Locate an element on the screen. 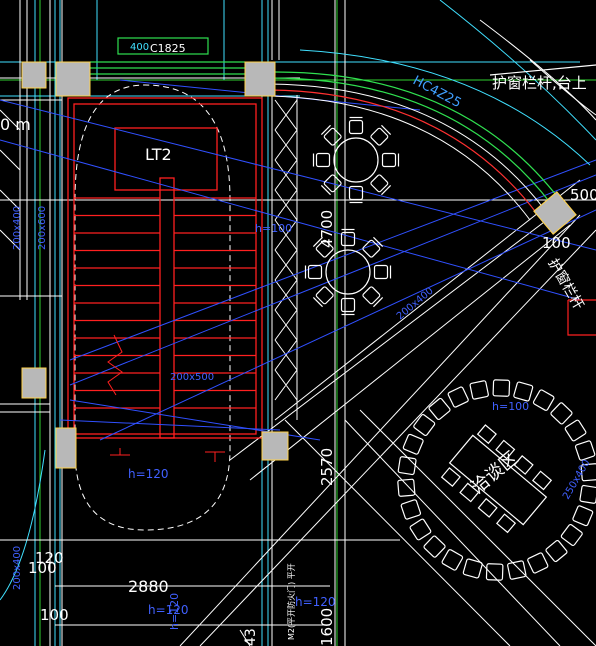 This screenshot has width=596, height=646. h-120-vert: h=120 is located at coordinates (174, 611).